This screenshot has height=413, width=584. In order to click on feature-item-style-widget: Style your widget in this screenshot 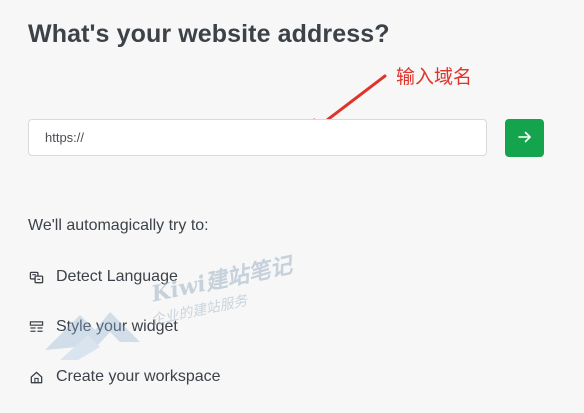, I will do `click(103, 327)`.